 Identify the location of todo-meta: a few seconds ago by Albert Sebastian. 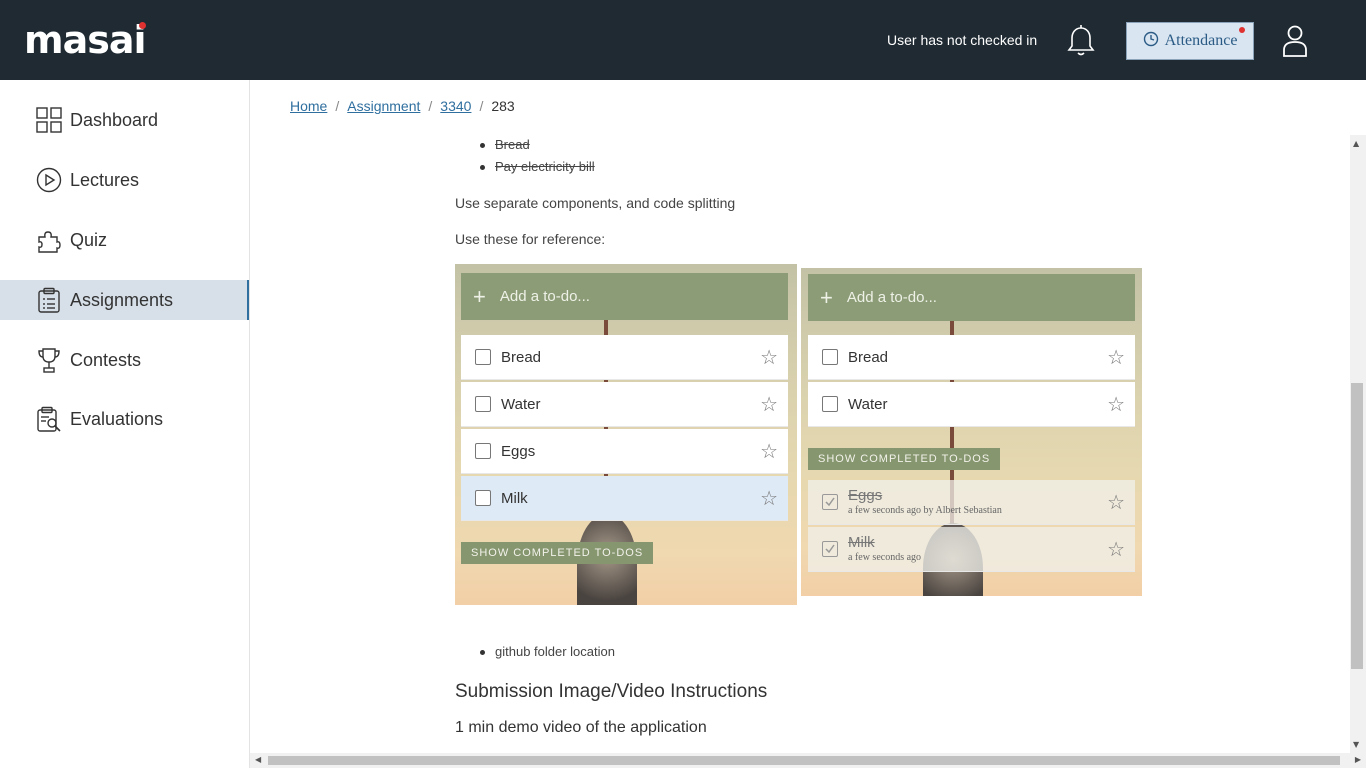
(925, 510).